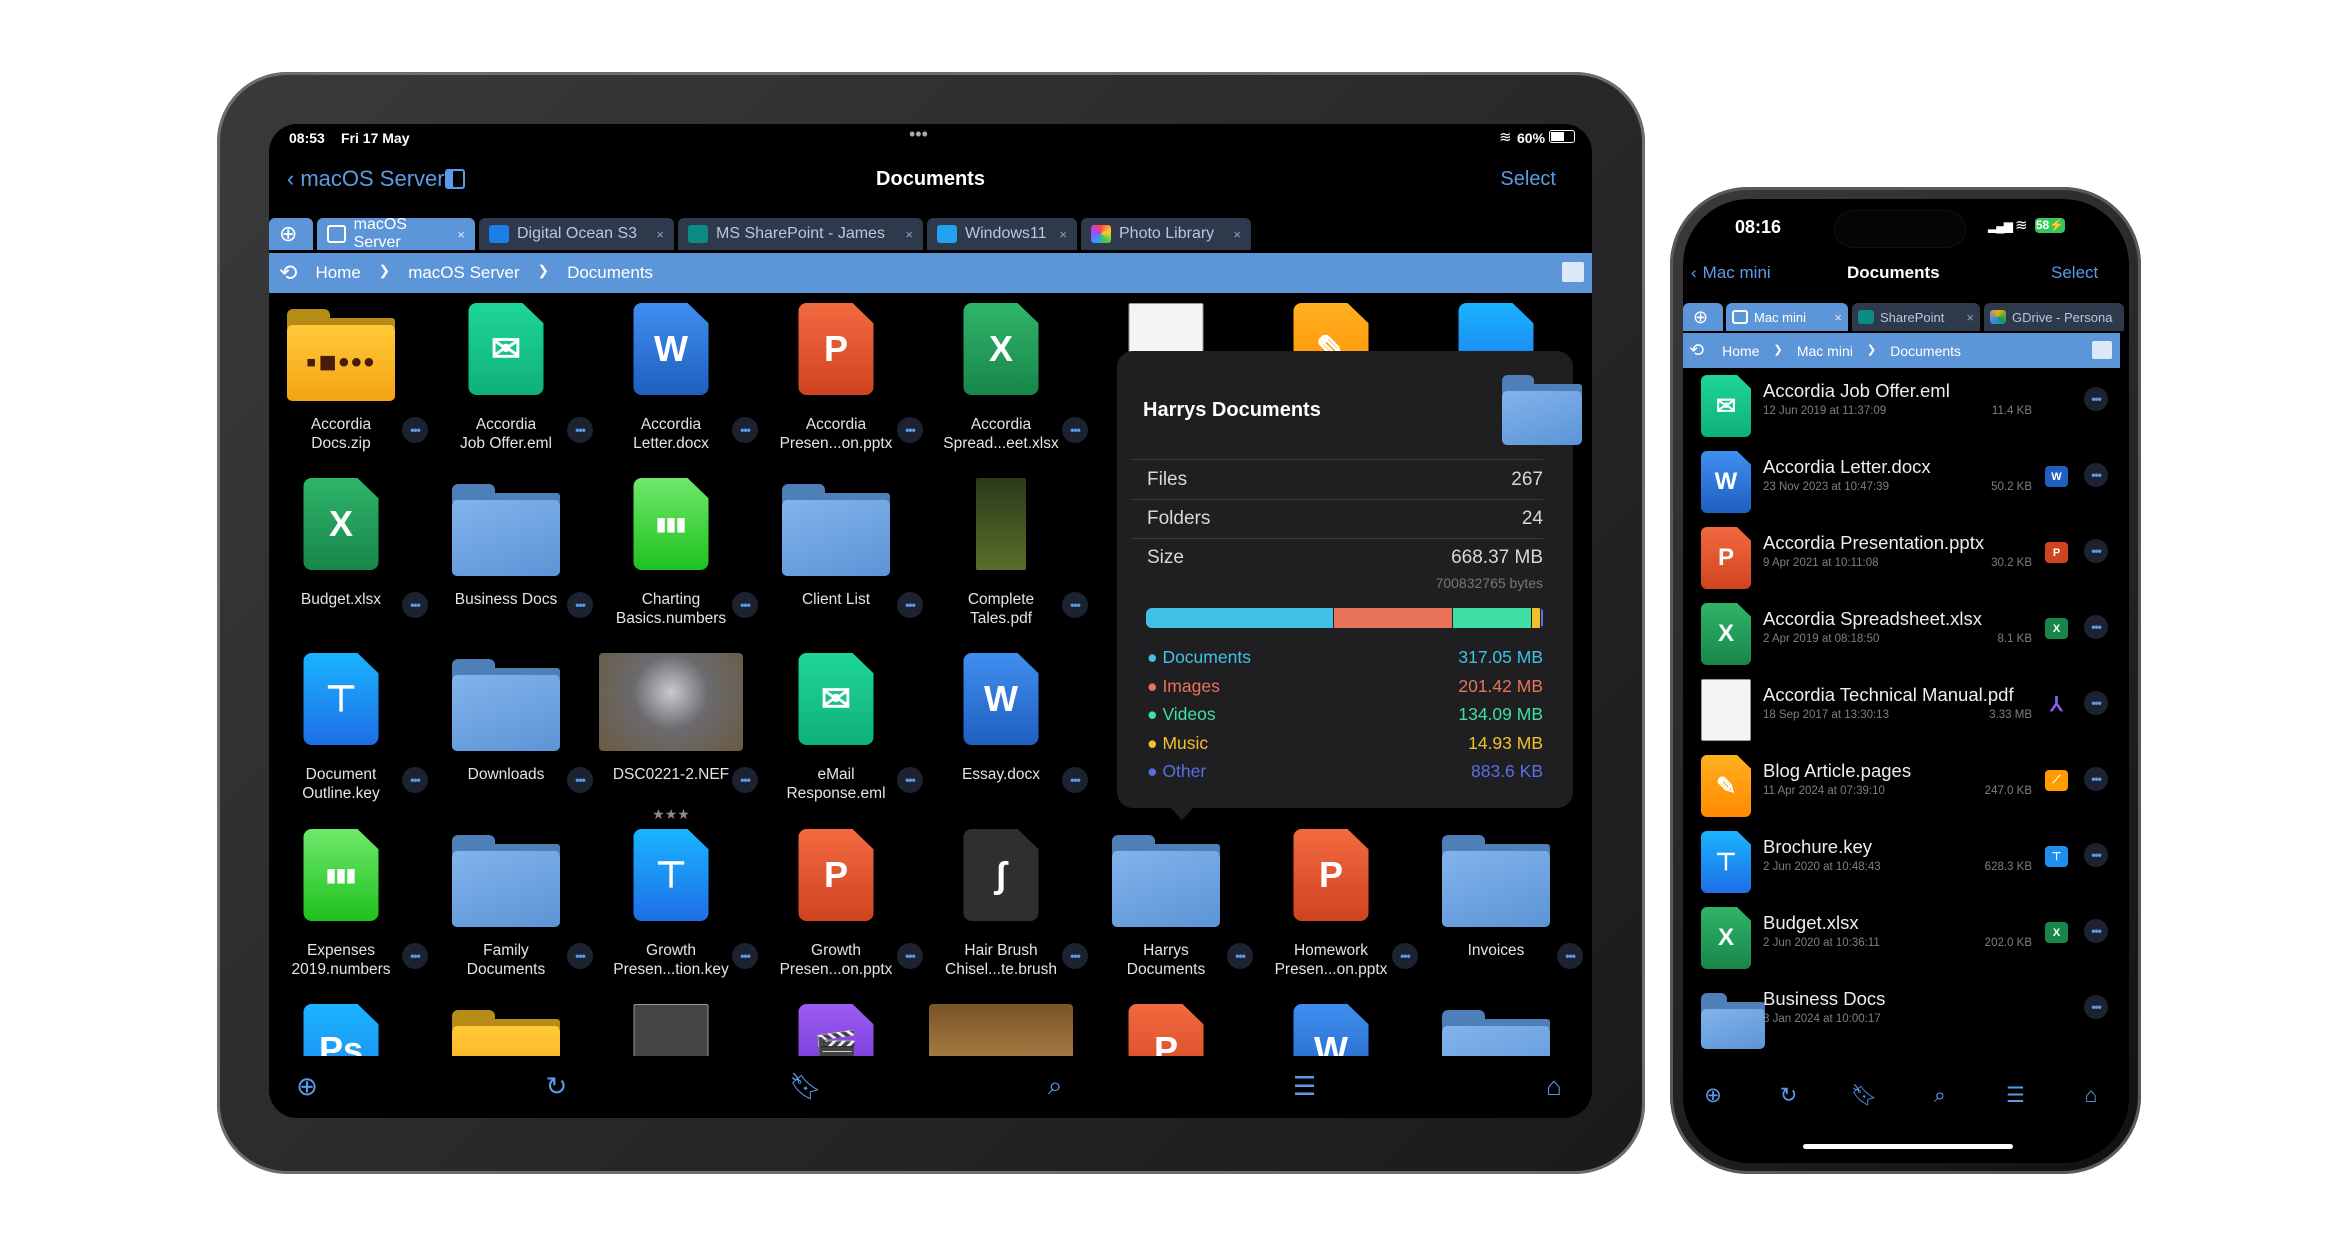 The height and width of the screenshot is (1240, 2333). What do you see at coordinates (1009, 565) in the screenshot?
I see `grid-item: Complete Tales.pdf •••` at bounding box center [1009, 565].